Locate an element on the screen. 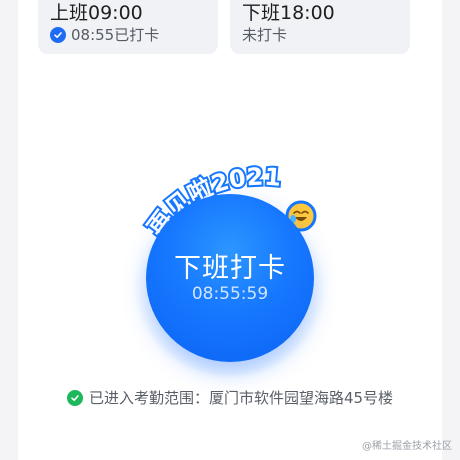  clock-in-time-label: 上班09:00 is located at coordinates (96, 13).